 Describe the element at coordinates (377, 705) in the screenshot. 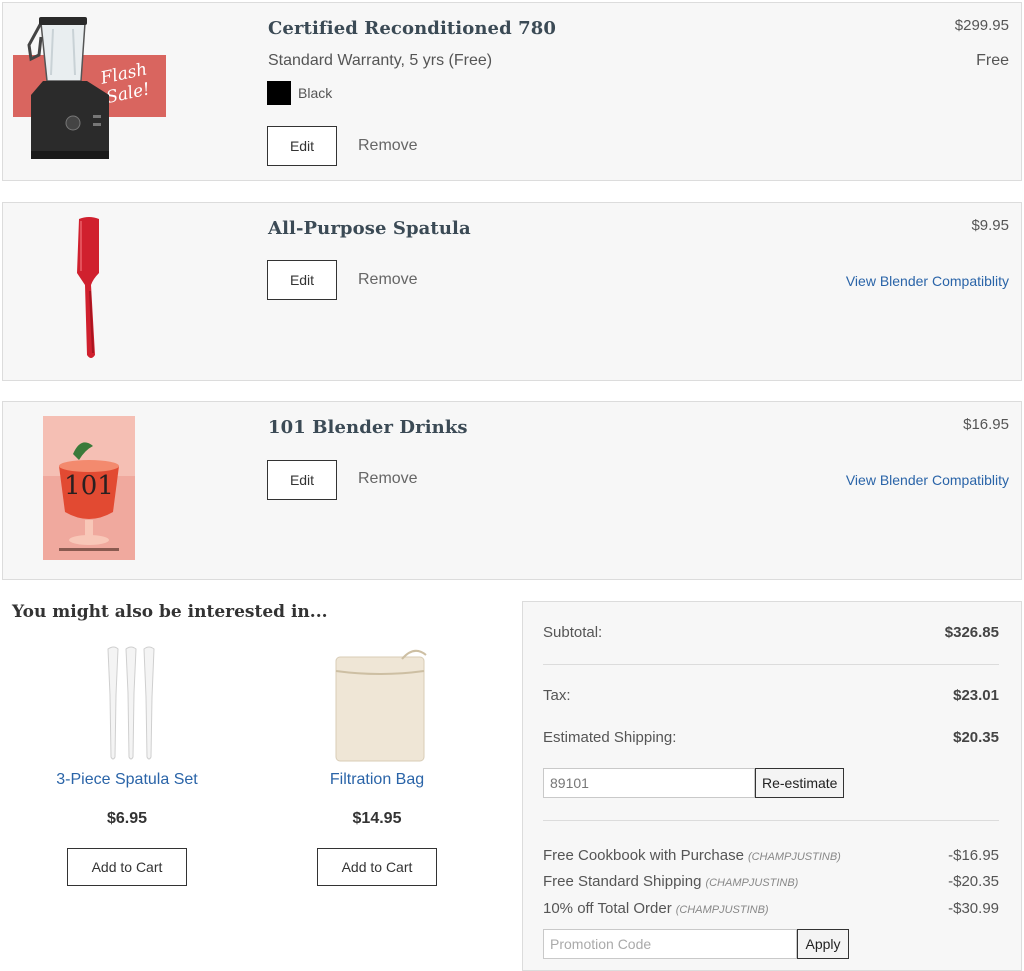

I see `filtration-bag-image` at that location.